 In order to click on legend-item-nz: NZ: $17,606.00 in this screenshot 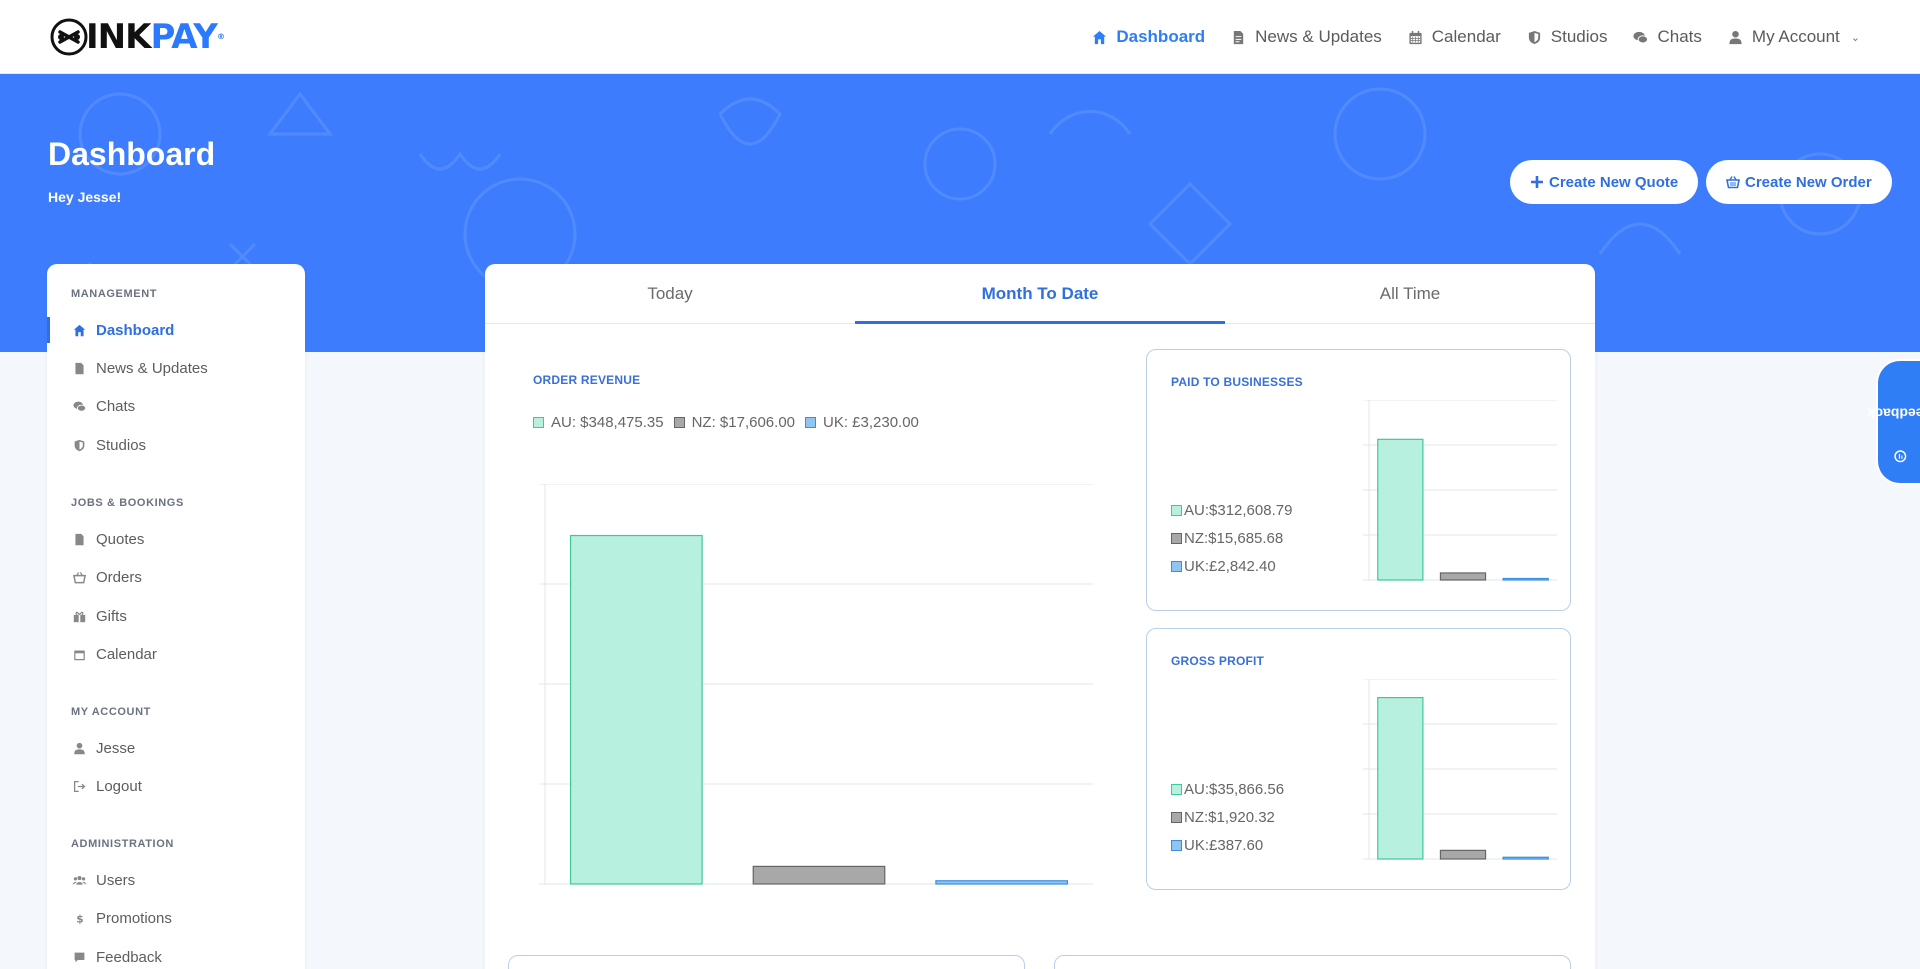, I will do `click(734, 422)`.